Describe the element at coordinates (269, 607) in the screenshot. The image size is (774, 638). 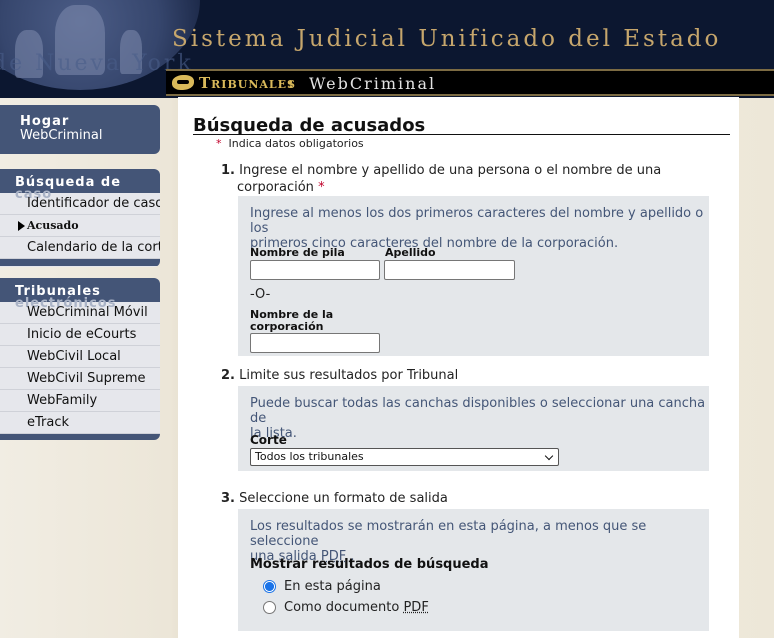
I see `radio-pdf-document` at that location.